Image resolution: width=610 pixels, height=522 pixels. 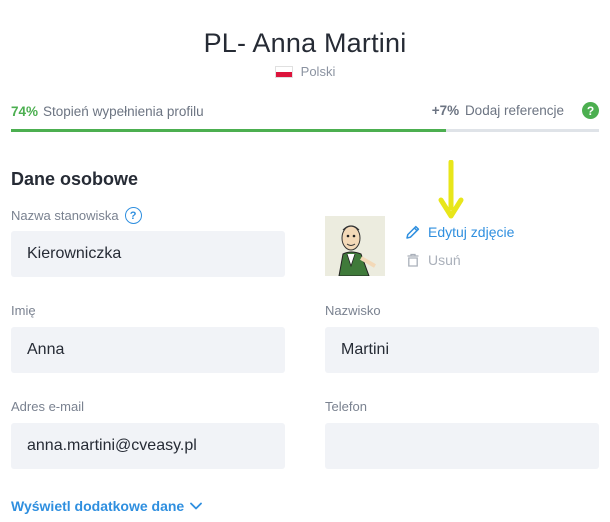 What do you see at coordinates (123, 111) in the screenshot?
I see `progress-label: Stopień wypełnienia profilu` at bounding box center [123, 111].